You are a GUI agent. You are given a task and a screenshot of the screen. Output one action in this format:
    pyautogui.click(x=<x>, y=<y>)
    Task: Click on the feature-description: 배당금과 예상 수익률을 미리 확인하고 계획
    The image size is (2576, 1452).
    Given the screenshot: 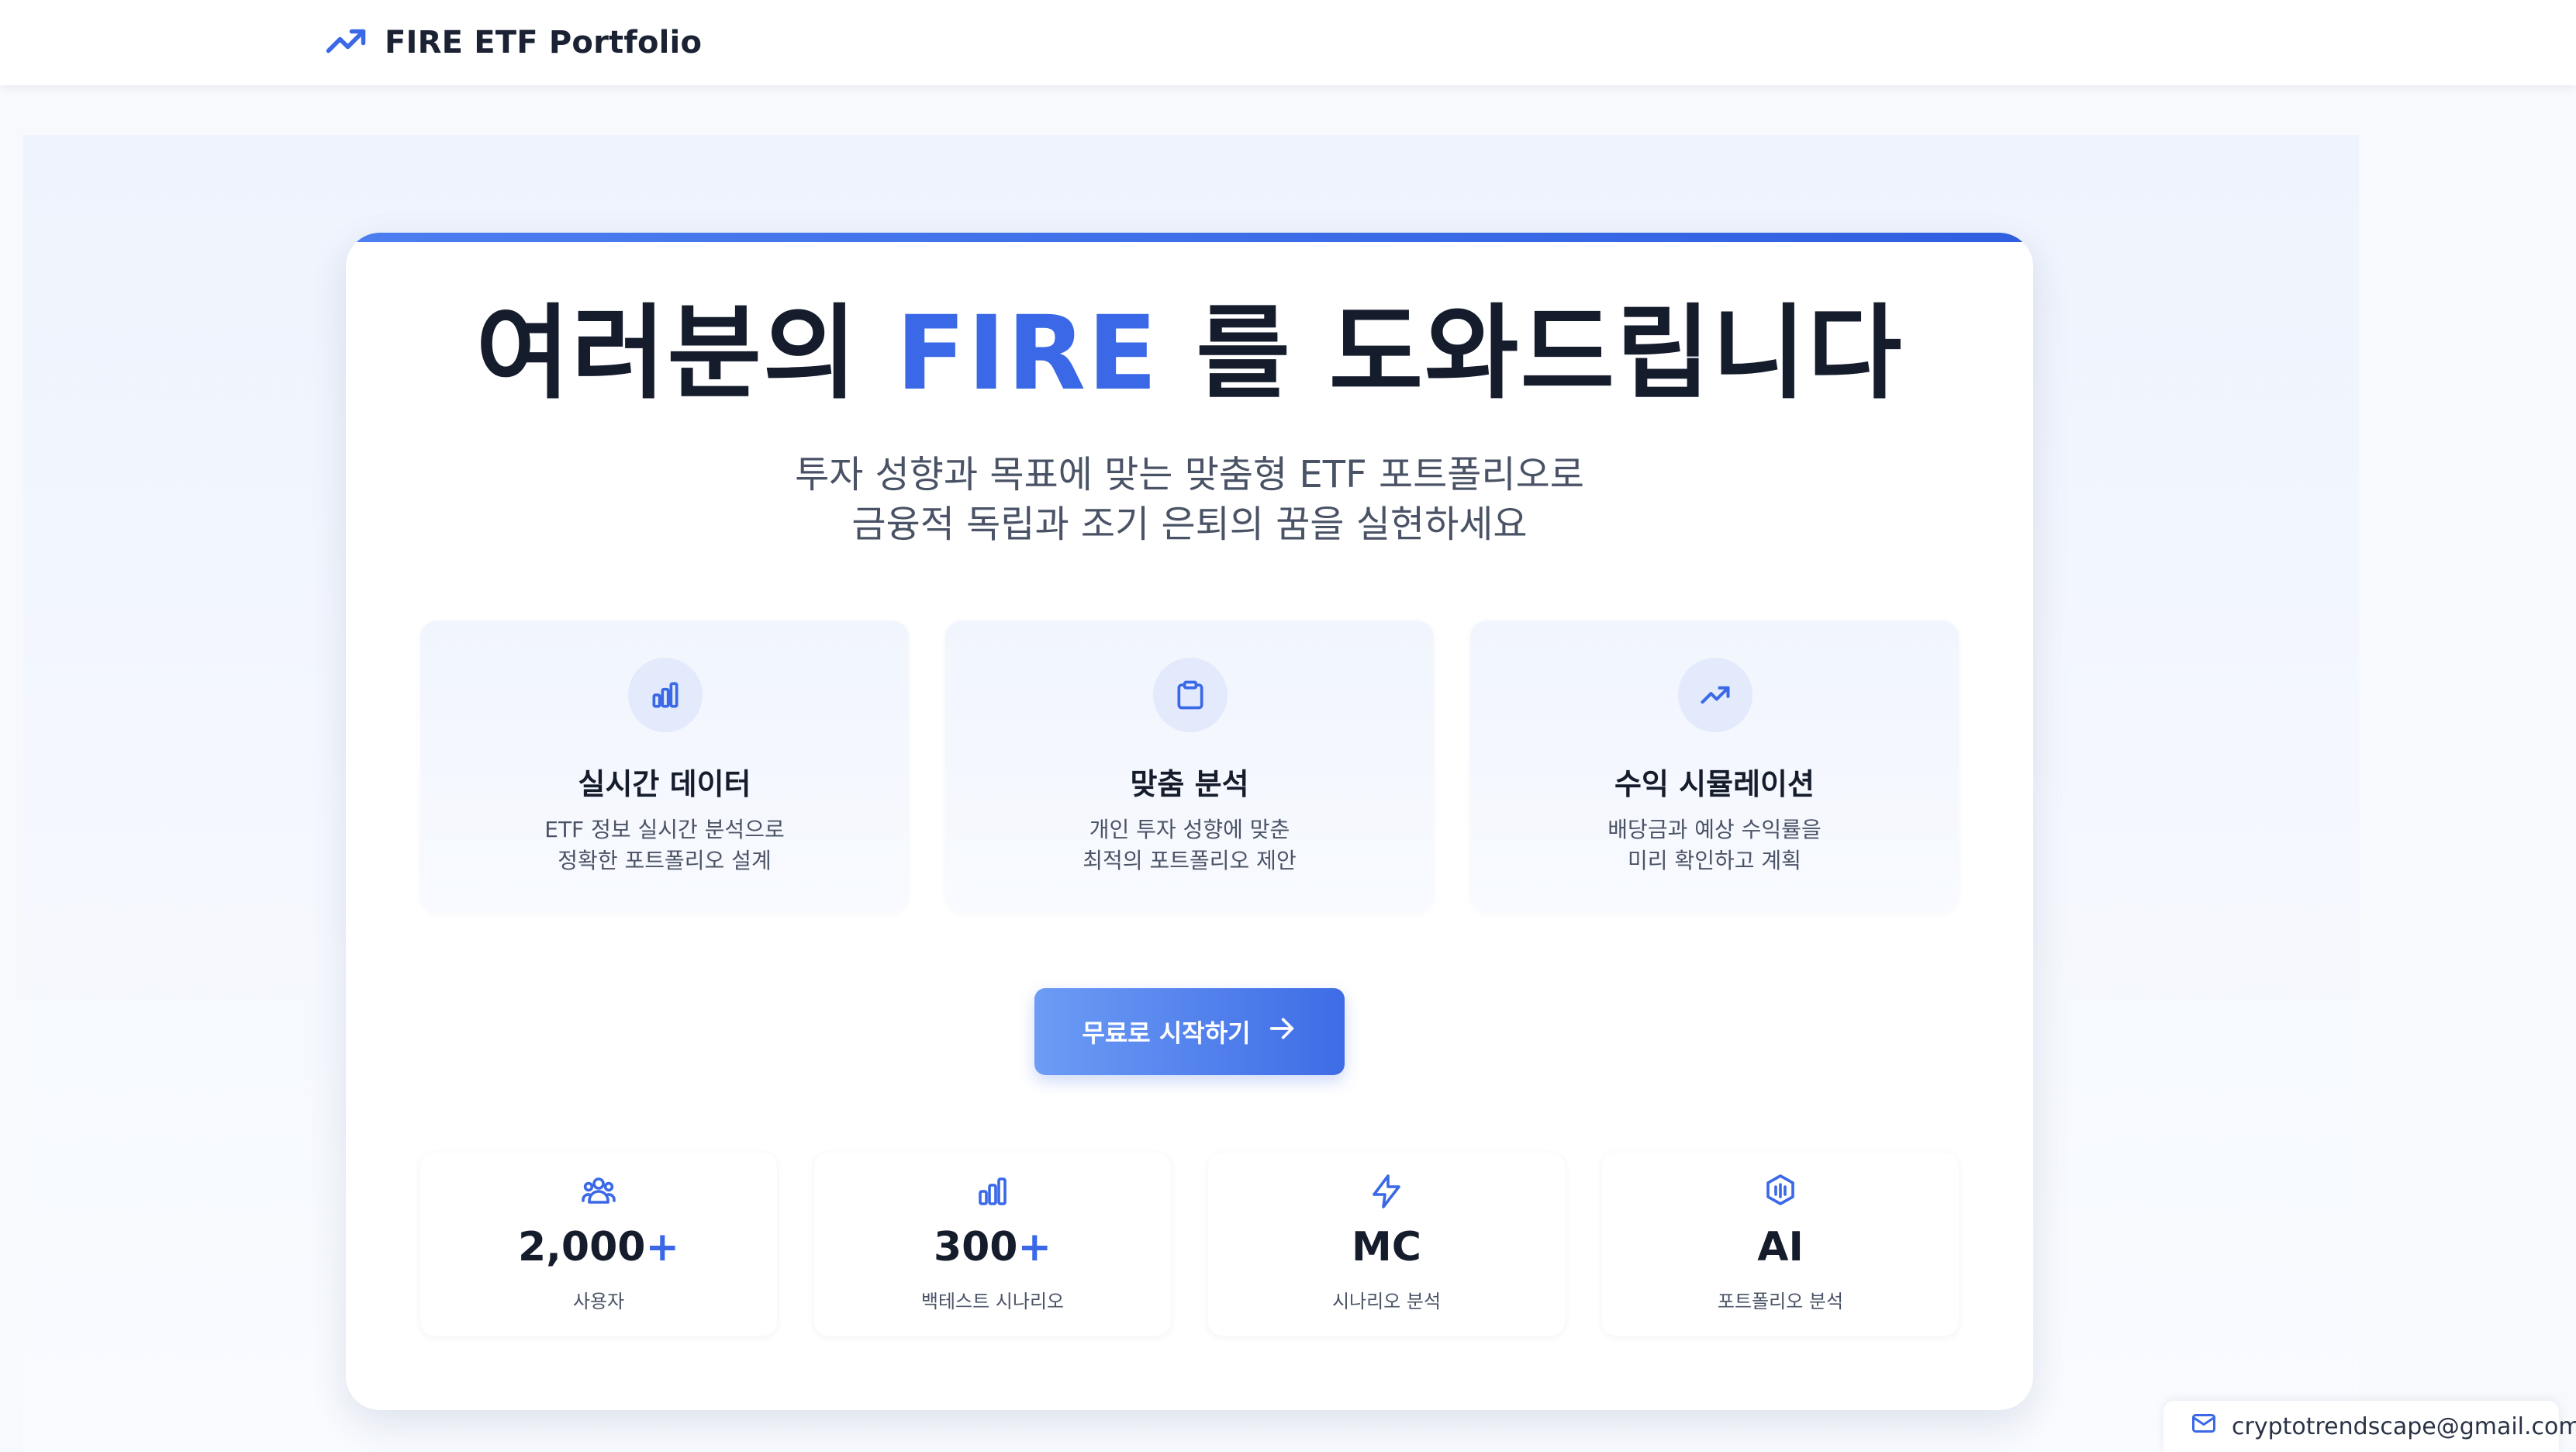 What is the action you would take?
    pyautogui.click(x=1714, y=845)
    